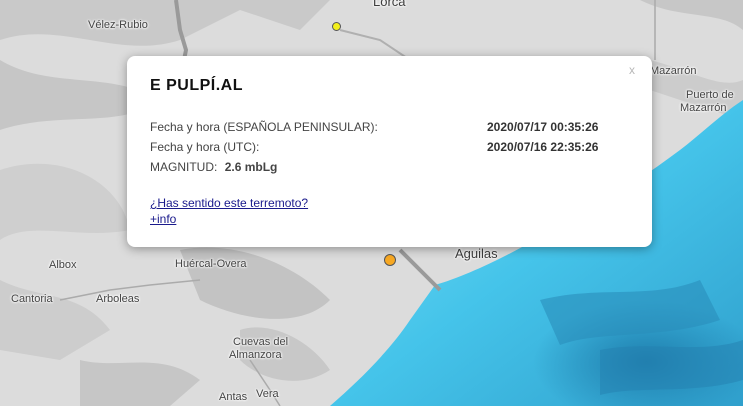 Image resolution: width=743 pixels, height=406 pixels. I want to click on place-vera: Vera, so click(267, 394).